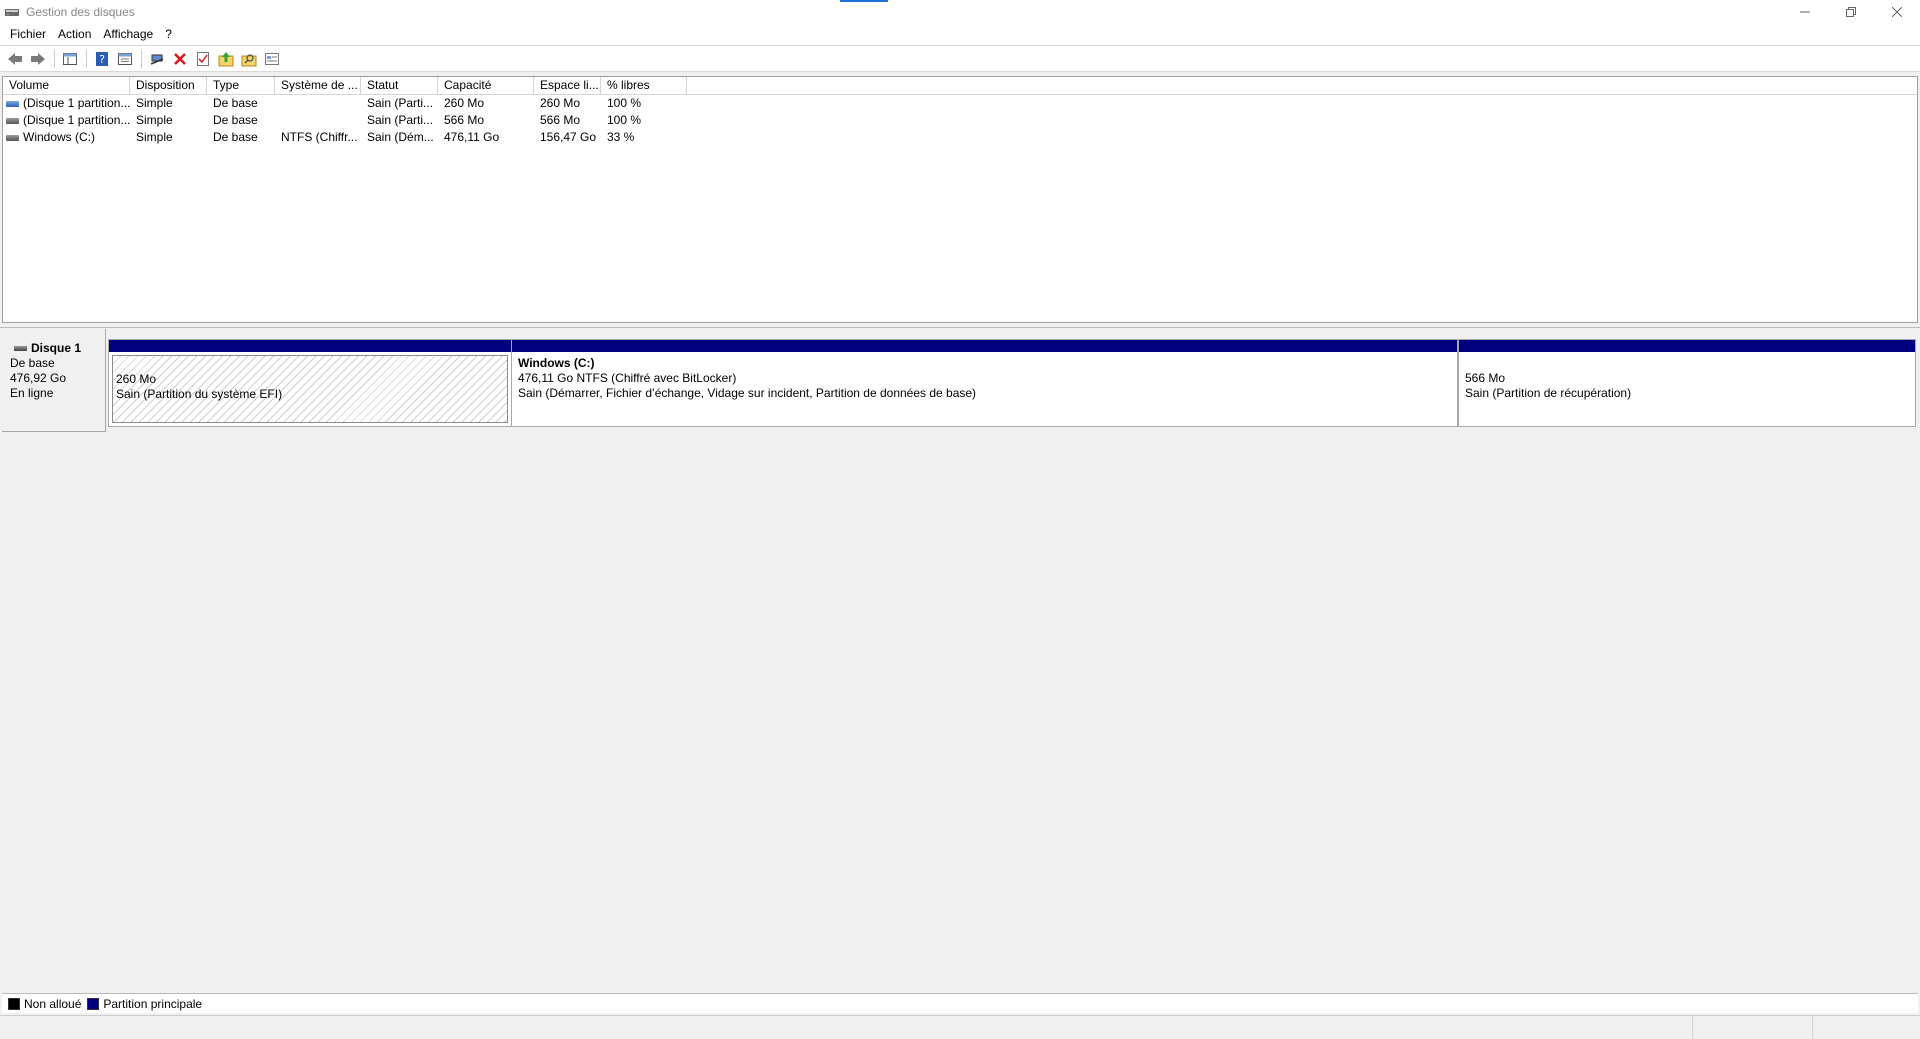 The width and height of the screenshot is (1920, 1039). Describe the element at coordinates (960, 34) in the screenshot. I see `menu-bar: Fichier Action Affichage ?` at that location.